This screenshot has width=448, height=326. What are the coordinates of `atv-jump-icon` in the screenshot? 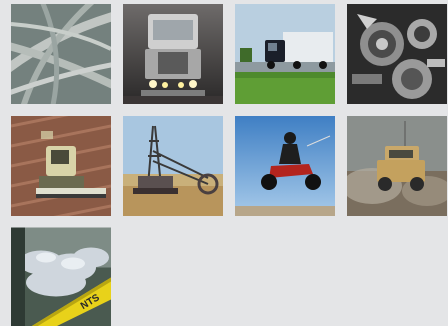 It's located at (285, 166).